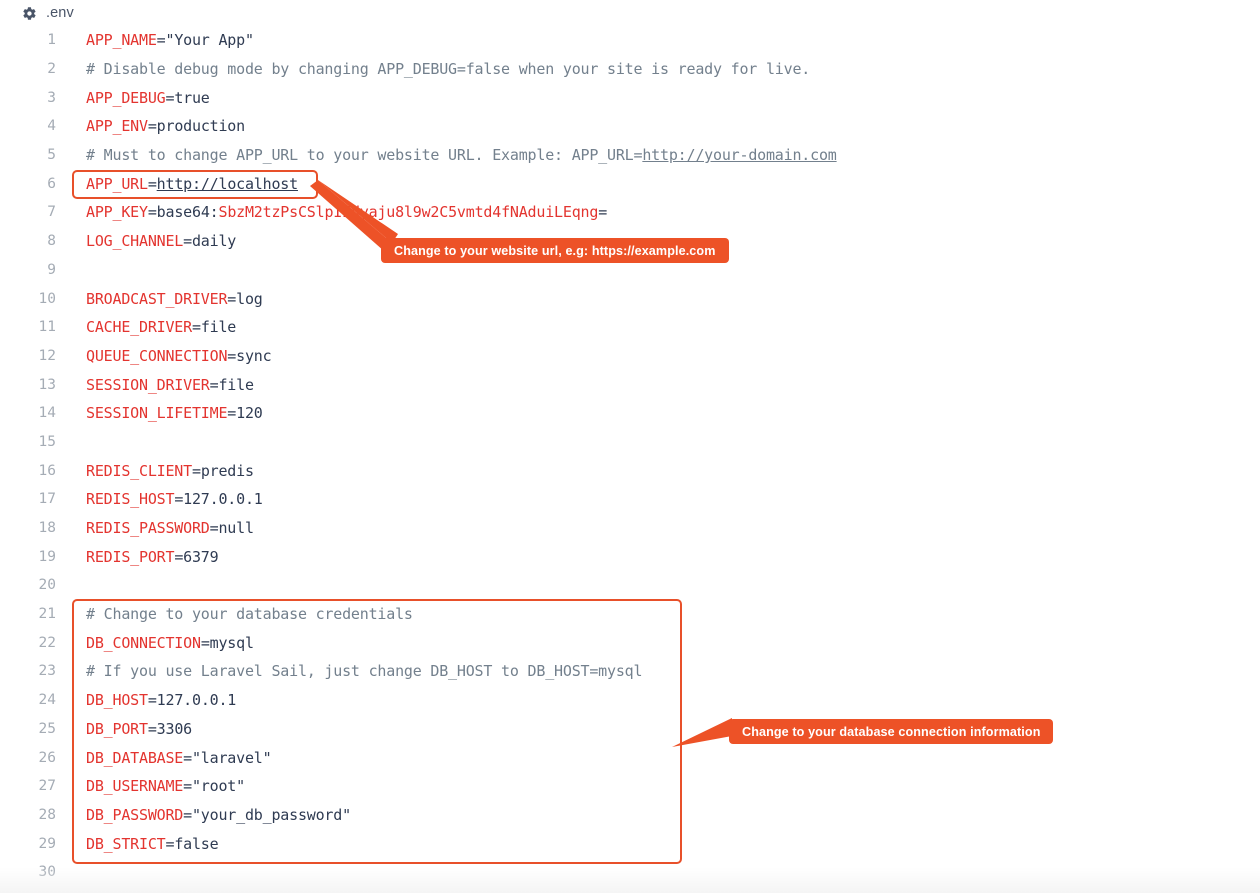  What do you see at coordinates (630, 786) in the screenshot?
I see `code-line: 27 DB_USERNAME="root"` at bounding box center [630, 786].